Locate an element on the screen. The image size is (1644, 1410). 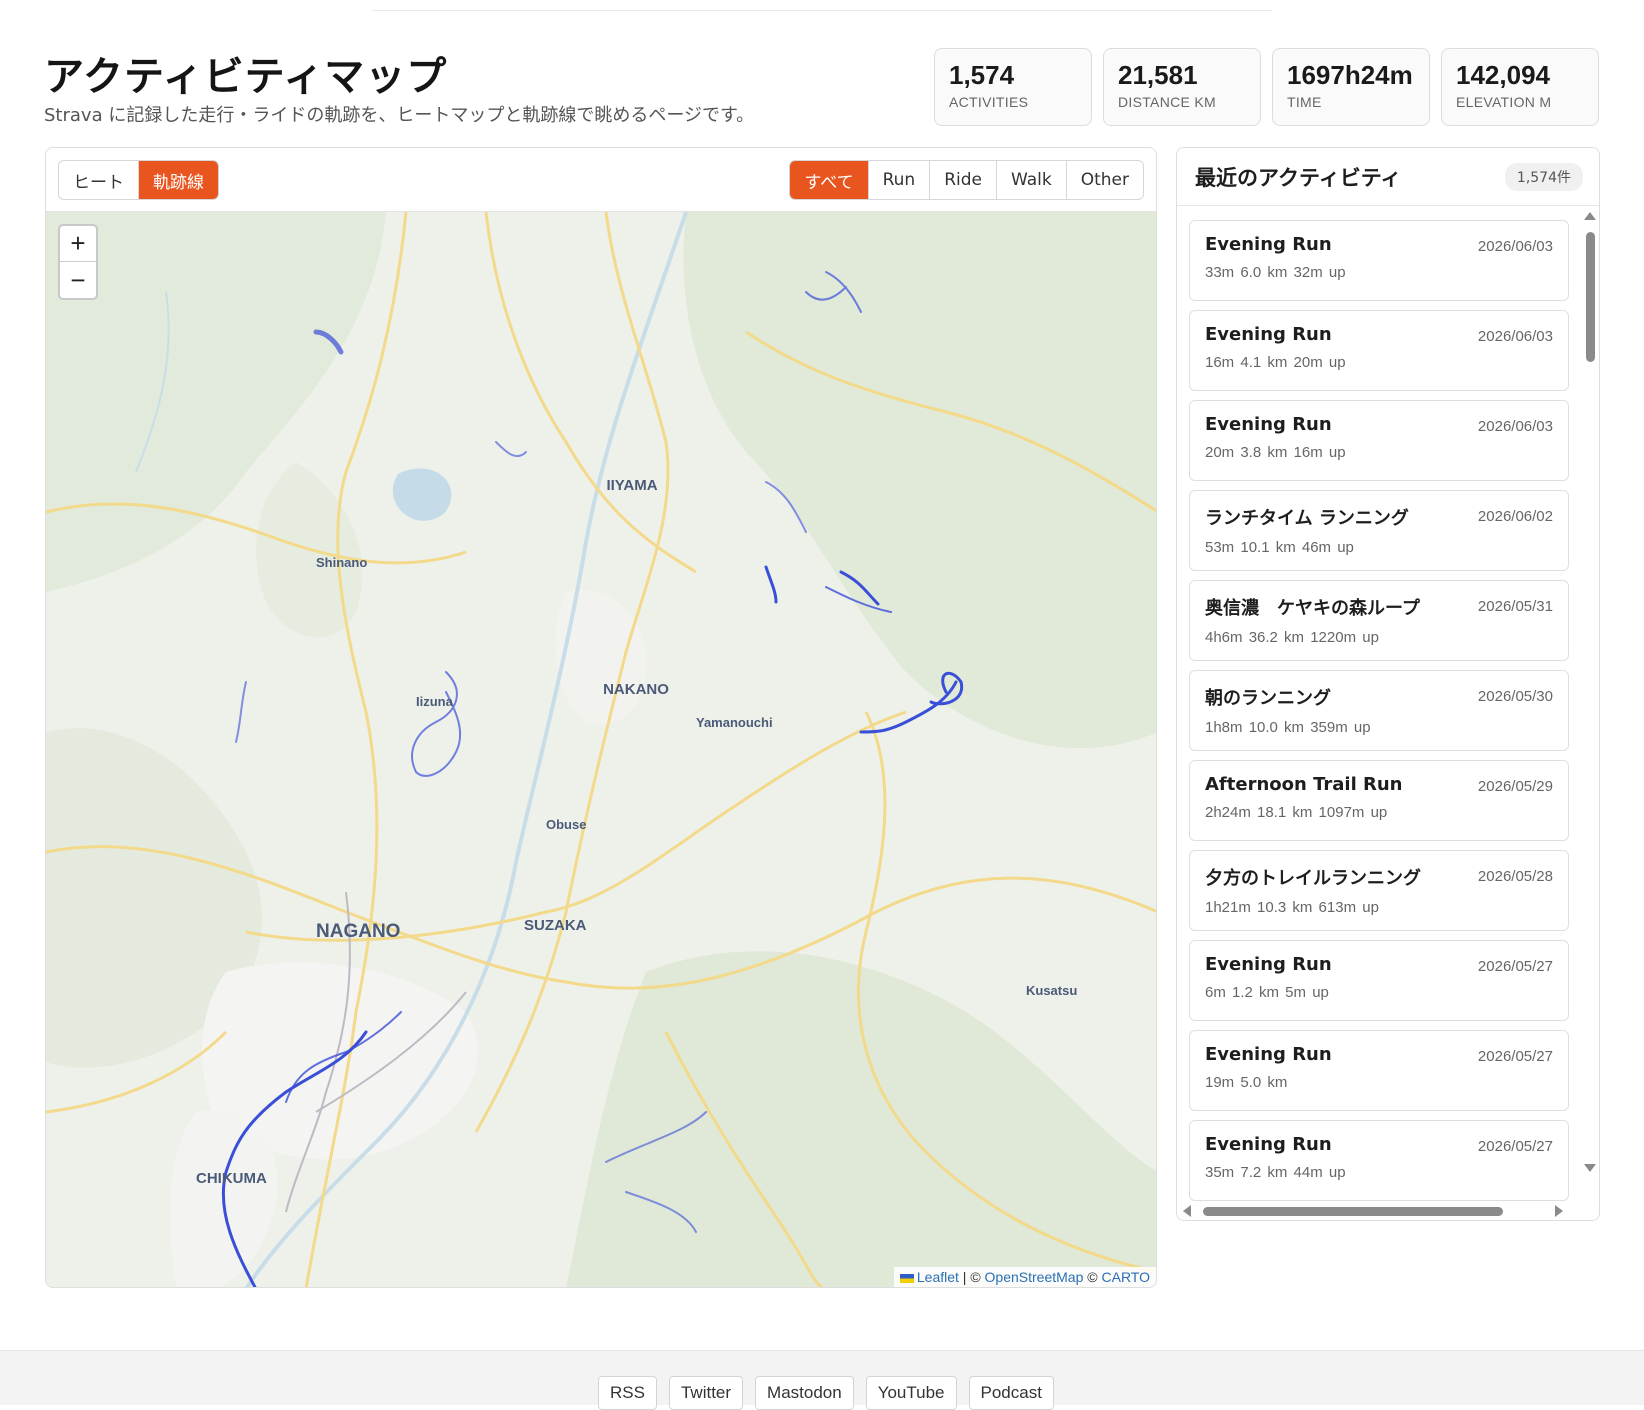
activity-meta: 20m 3.8 km 16m up is located at coordinates (1275, 452).